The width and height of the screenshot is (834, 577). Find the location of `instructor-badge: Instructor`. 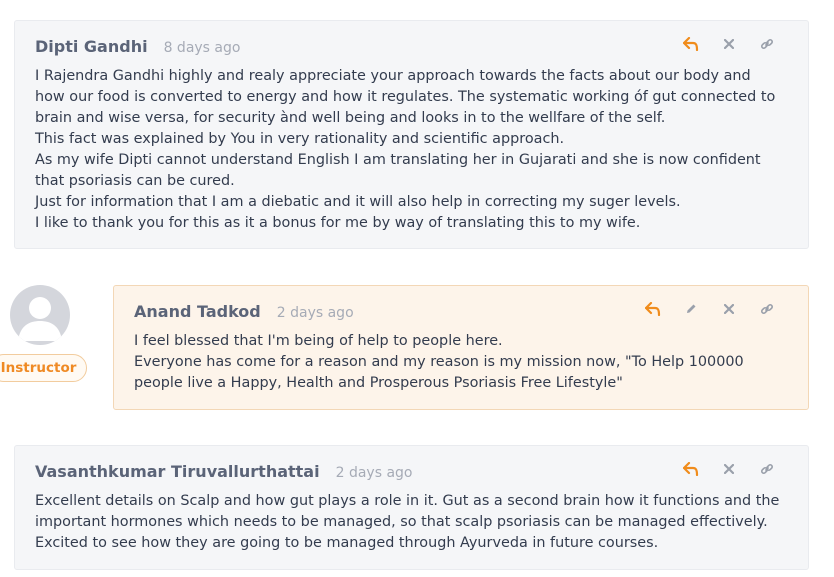

instructor-badge: Instructor is located at coordinates (43, 368).